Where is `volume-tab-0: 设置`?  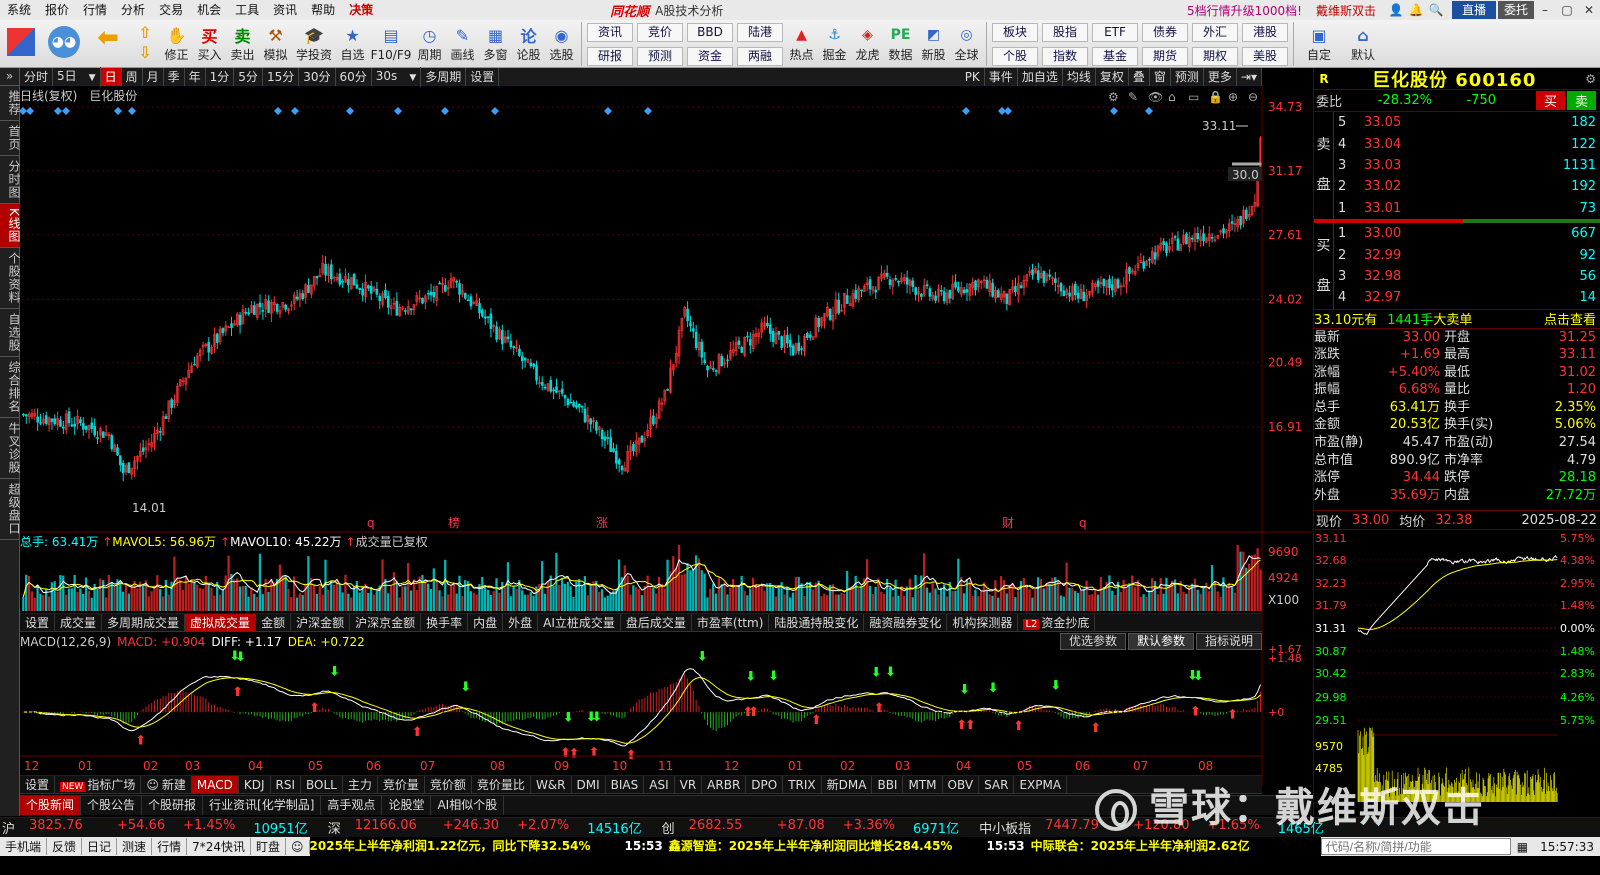 volume-tab-0: 设置 is located at coordinates (38, 622).